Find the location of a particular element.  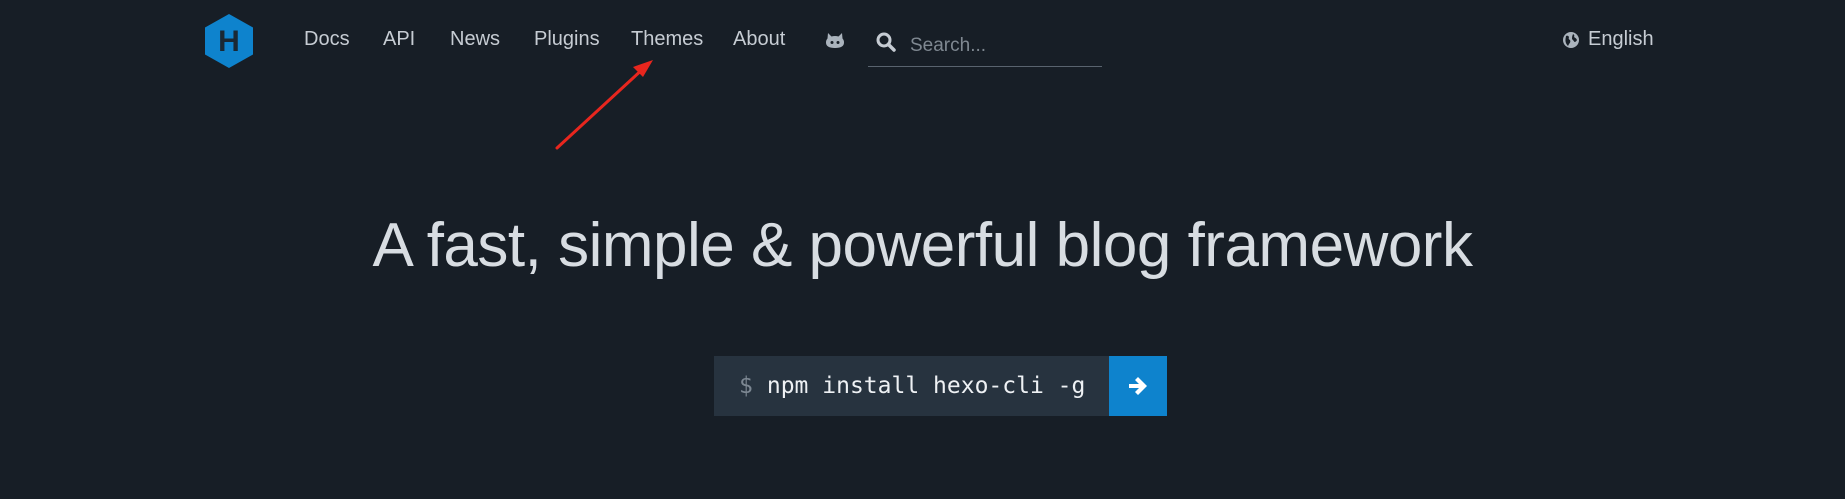

nav-plugins: Plugins is located at coordinates (567, 39).